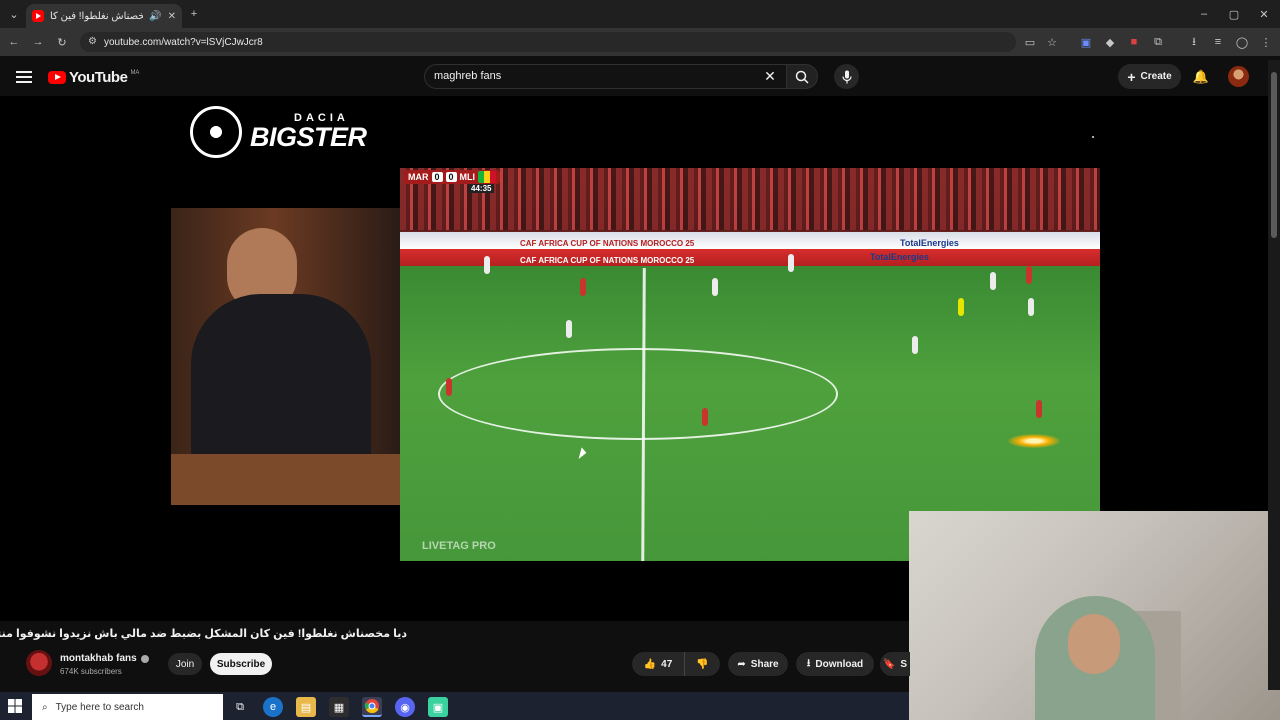  What do you see at coordinates (750, 249) in the screenshot?
I see `advertising-boards` at bounding box center [750, 249].